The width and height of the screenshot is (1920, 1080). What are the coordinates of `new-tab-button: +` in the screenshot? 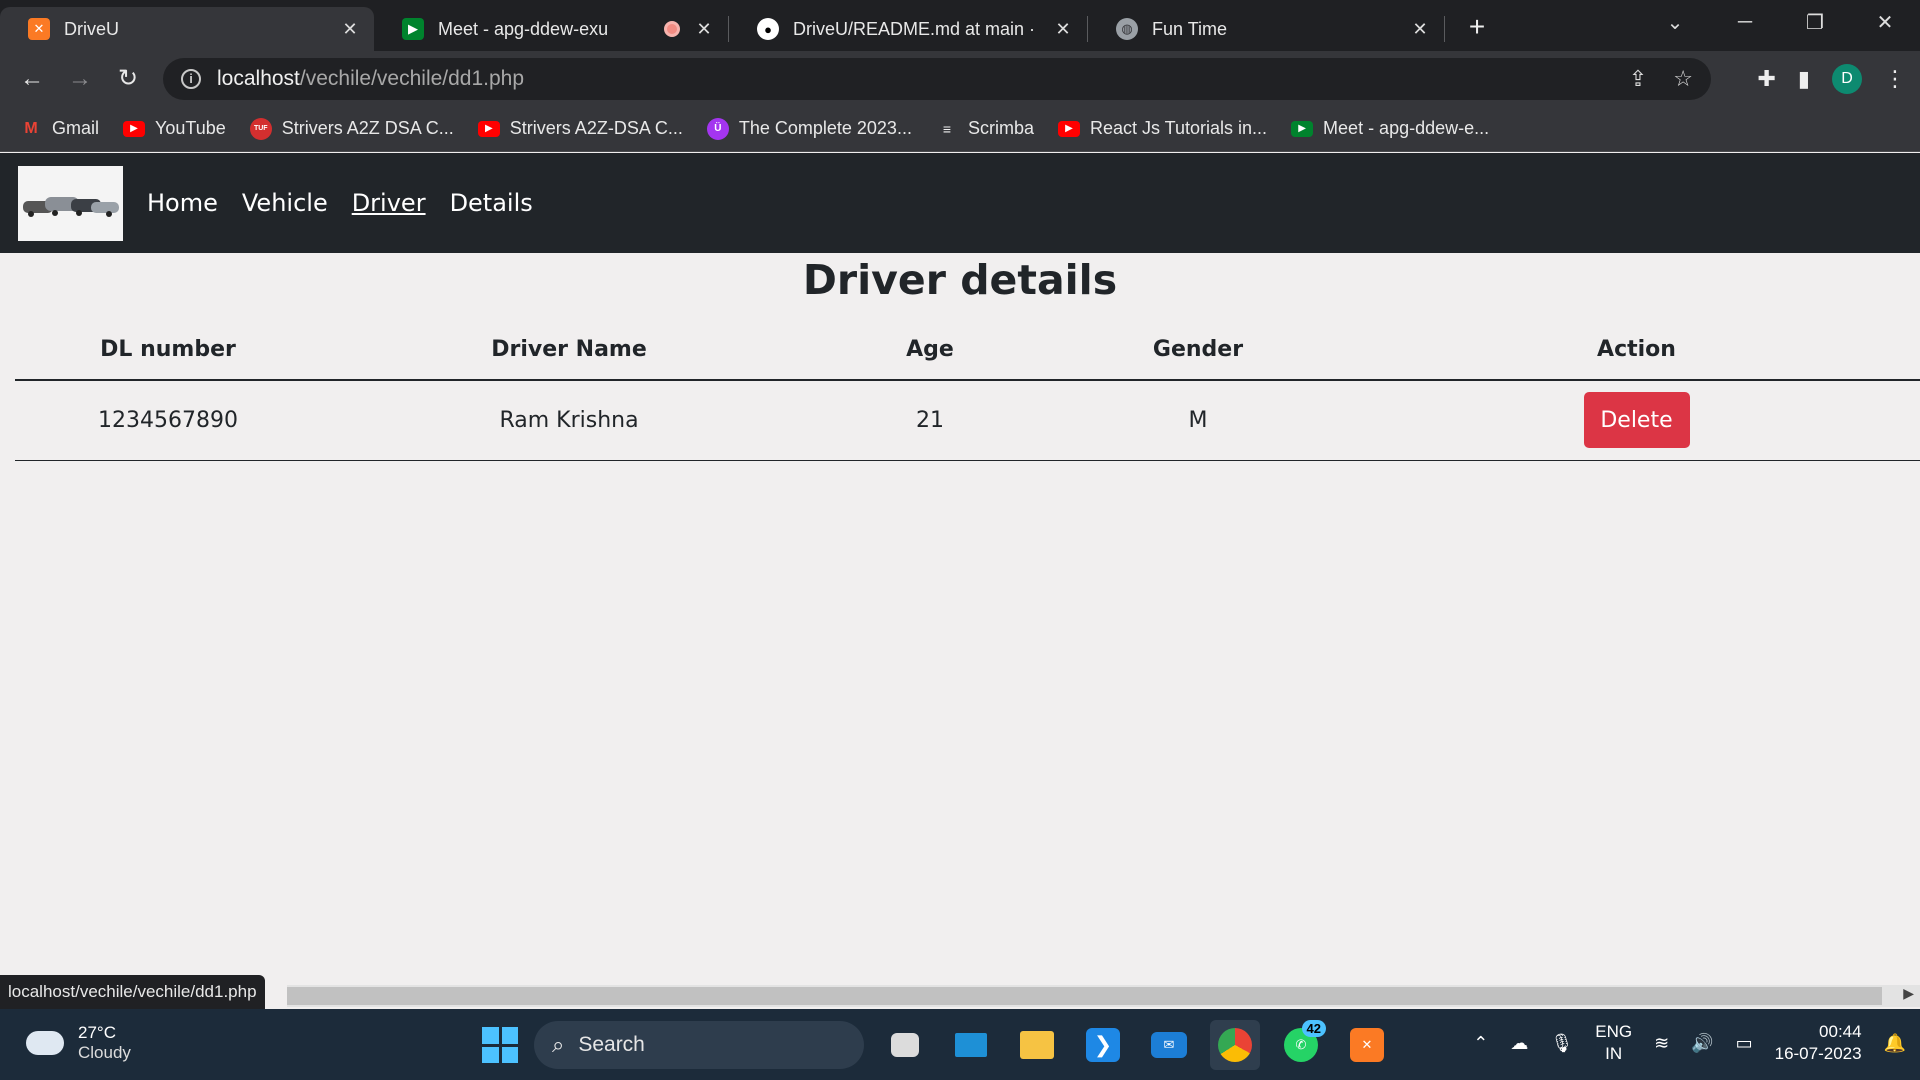 It's located at (1477, 27).